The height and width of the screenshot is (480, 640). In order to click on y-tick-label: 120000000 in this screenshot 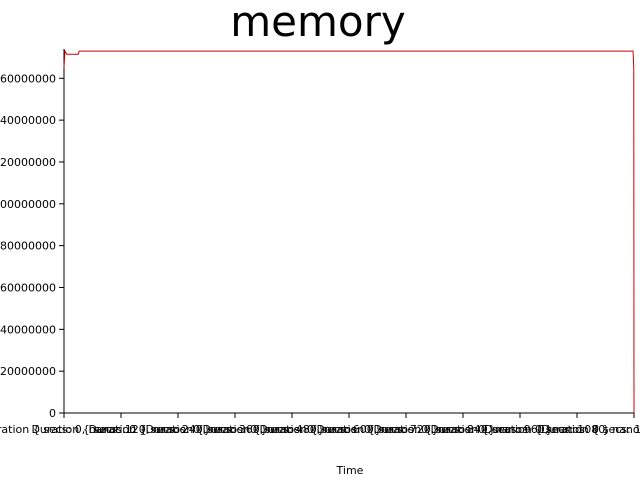, I will do `click(28, 162)`.